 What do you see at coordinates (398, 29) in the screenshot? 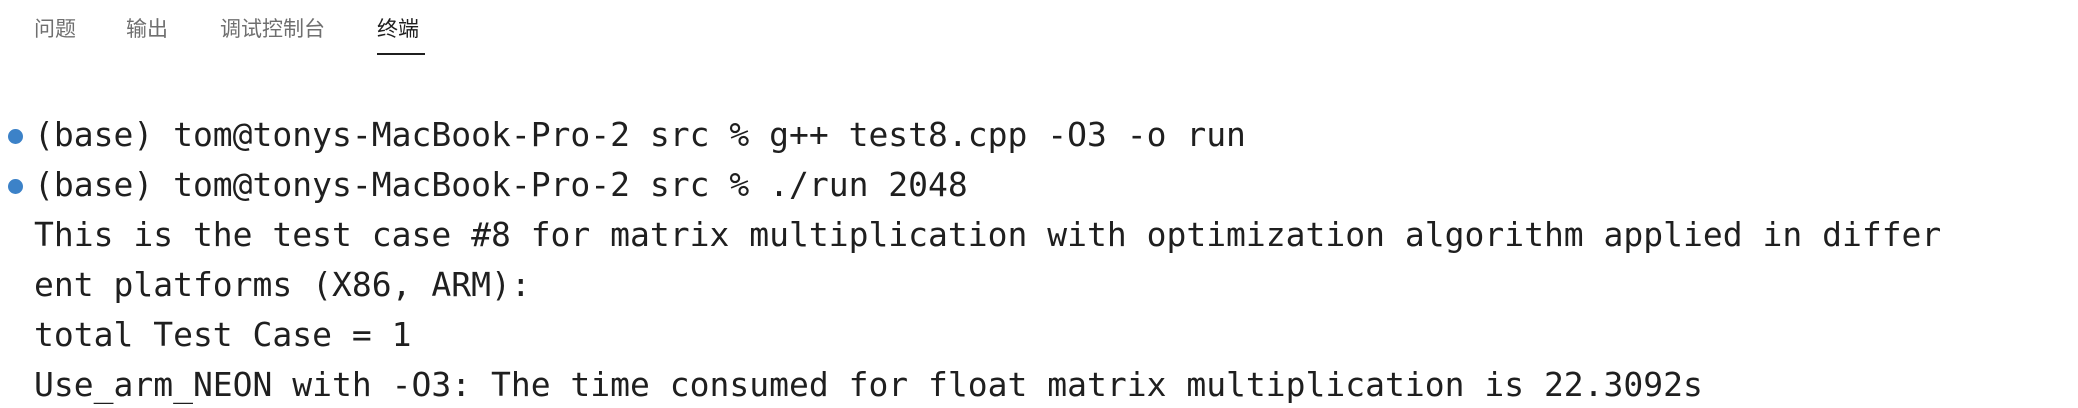
I see `tab-terminal: 终端` at bounding box center [398, 29].